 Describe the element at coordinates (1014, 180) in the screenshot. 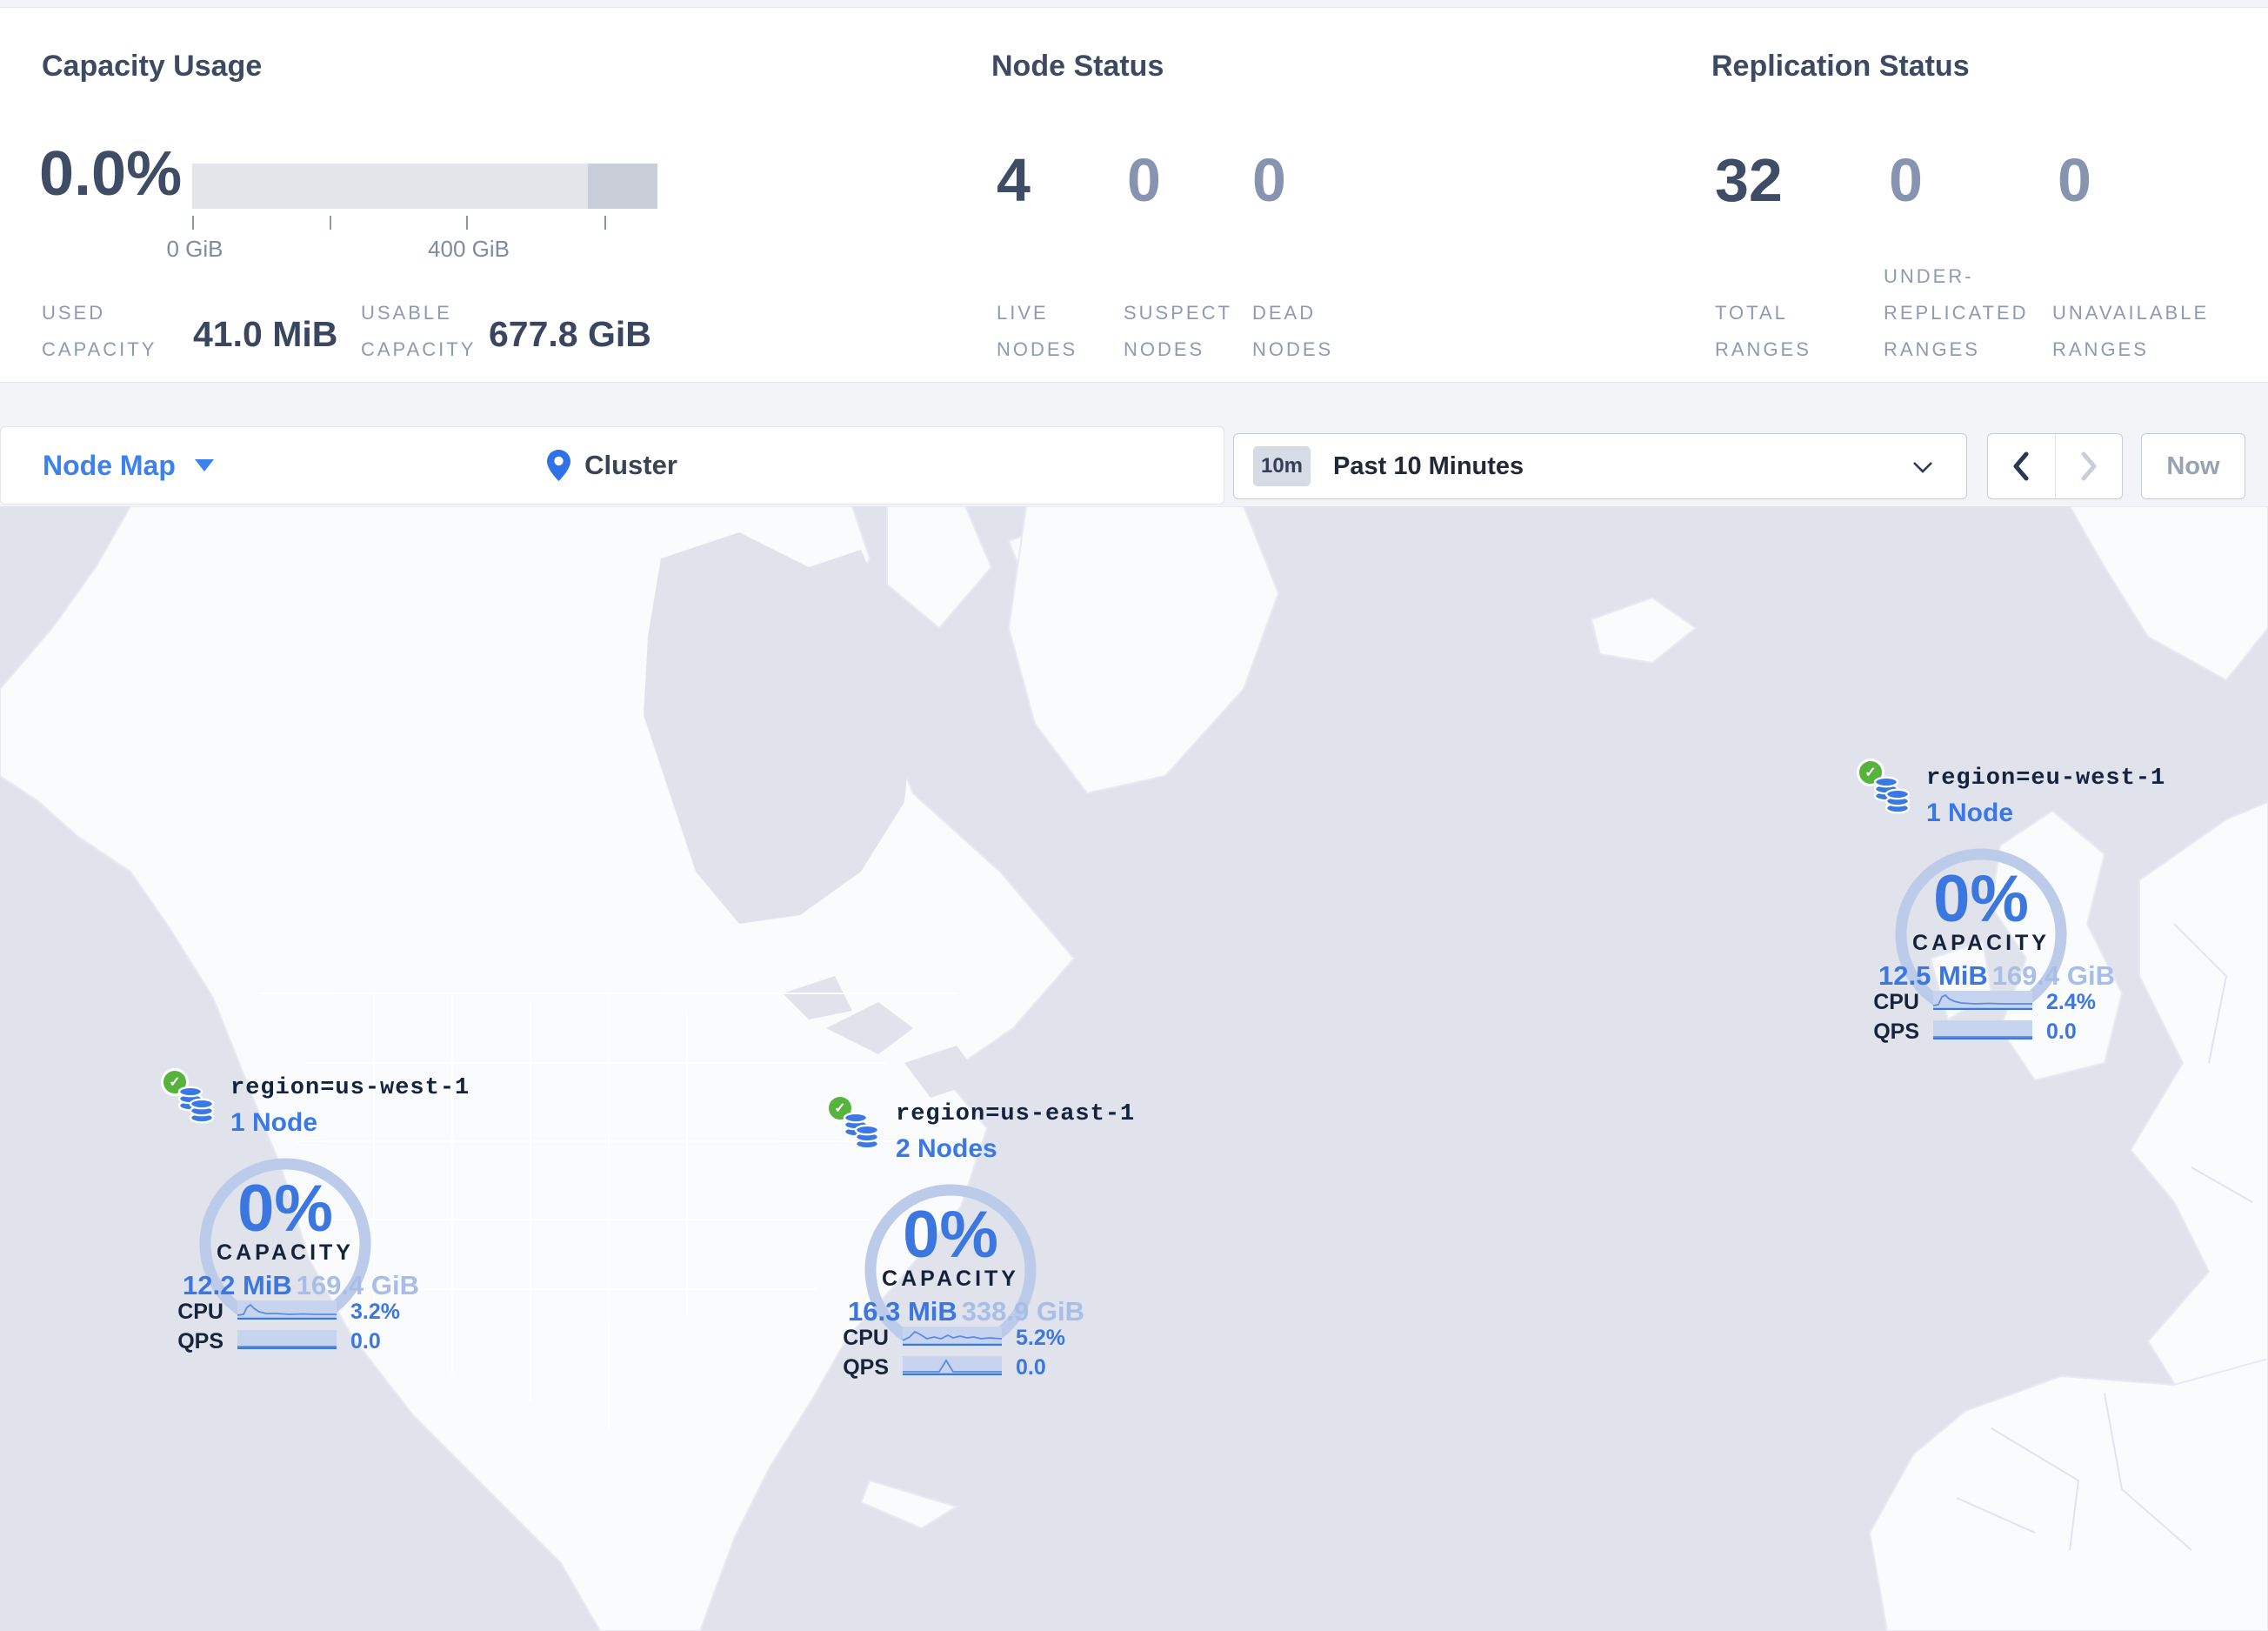

I see `live-nodes-count: 4` at that location.